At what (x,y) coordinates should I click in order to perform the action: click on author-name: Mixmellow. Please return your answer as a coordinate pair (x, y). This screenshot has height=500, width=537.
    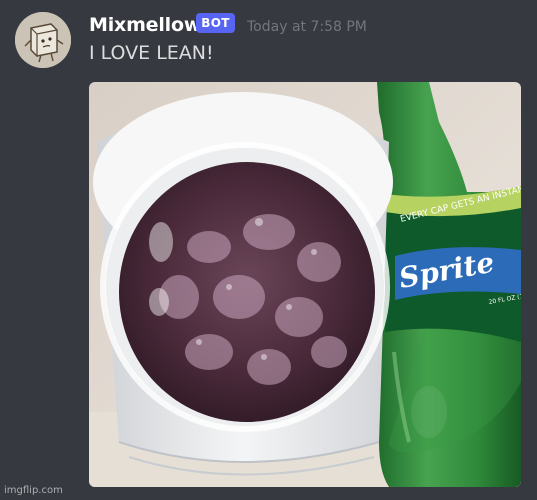
    Looking at the image, I should click on (145, 25).